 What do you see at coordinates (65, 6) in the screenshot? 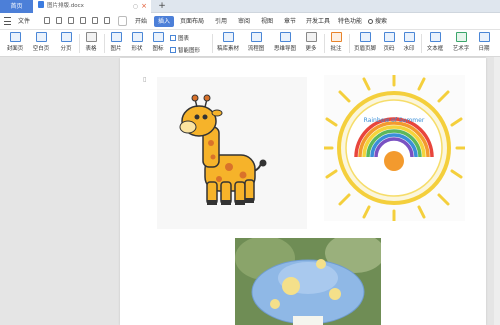
I see `document-title: 图片排版.docx` at bounding box center [65, 6].